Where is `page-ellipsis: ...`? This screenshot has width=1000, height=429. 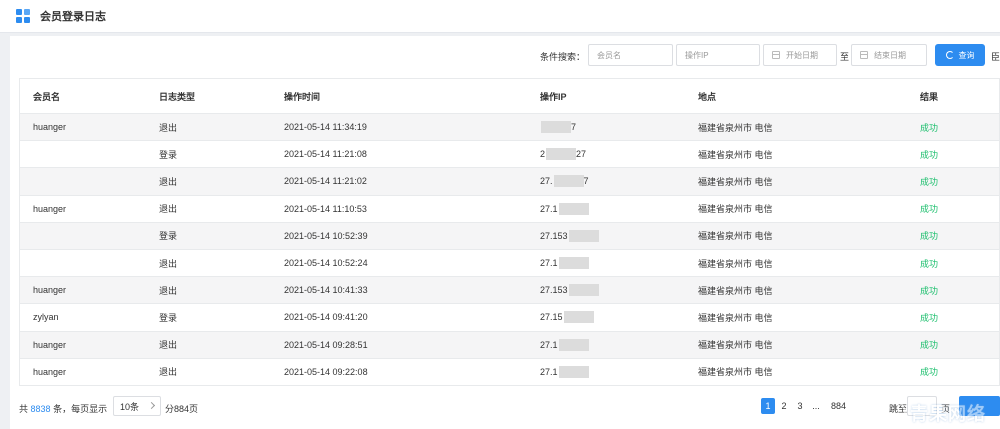 page-ellipsis: ... is located at coordinates (816, 406).